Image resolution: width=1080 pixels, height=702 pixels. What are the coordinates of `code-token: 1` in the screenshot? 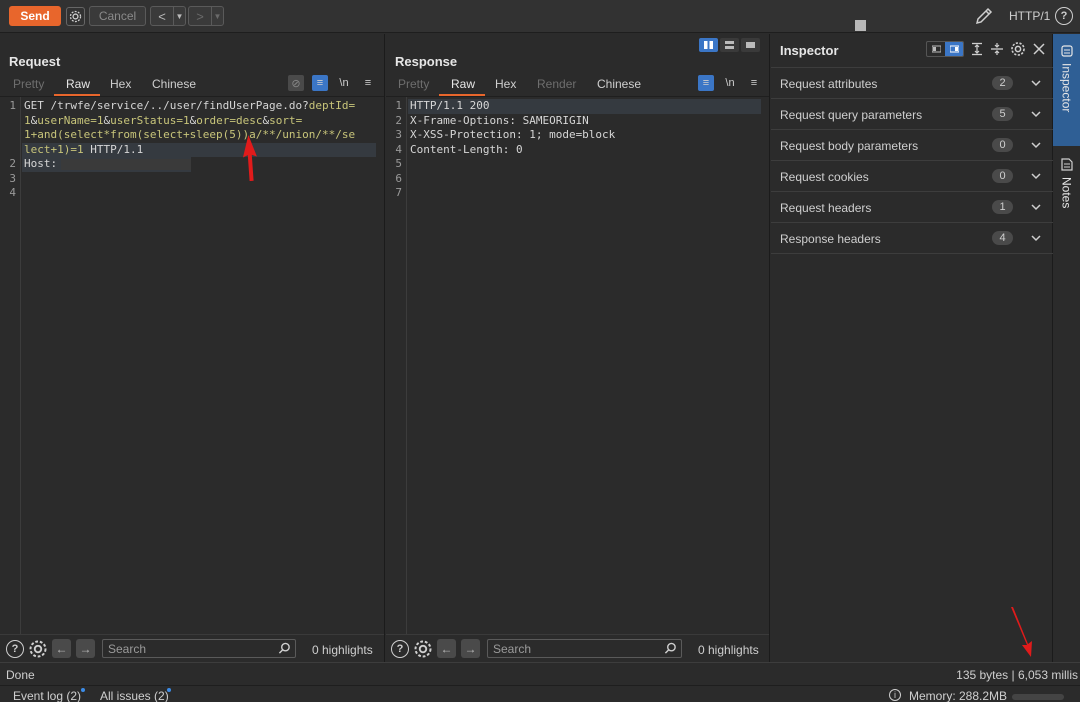 It's located at (27, 120).